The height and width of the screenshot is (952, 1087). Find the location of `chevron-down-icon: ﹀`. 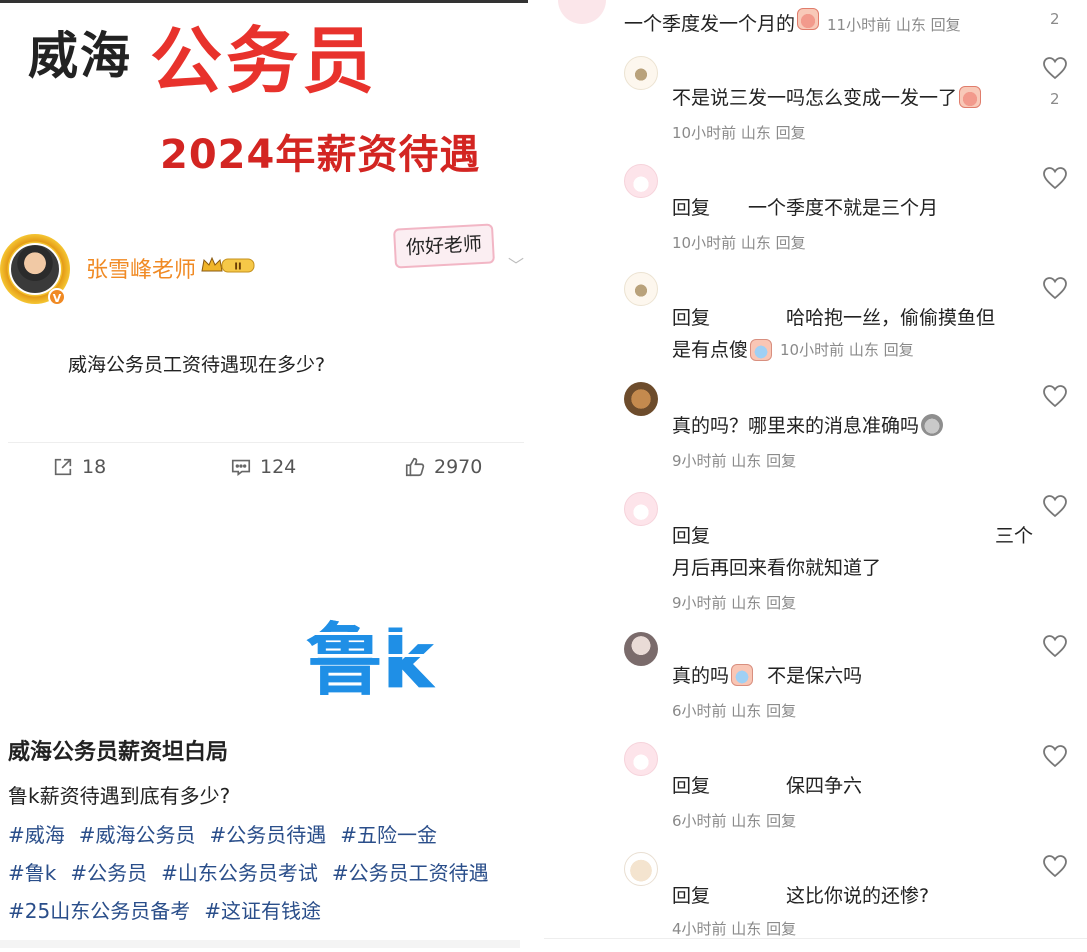

chevron-down-icon: ﹀ is located at coordinates (516, 264).